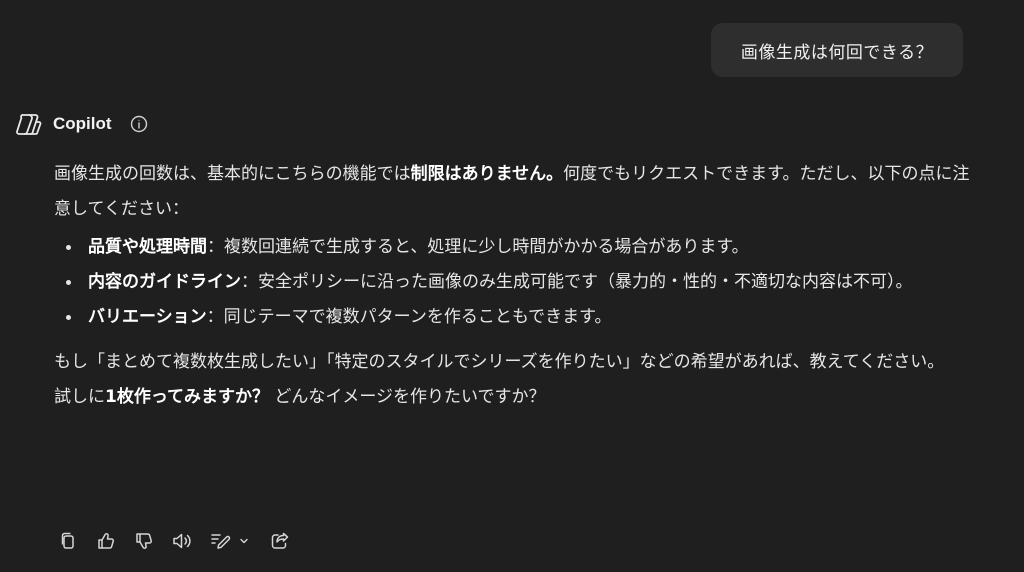  I want to click on user-message-bubble: 画像生成は何回できる？, so click(837, 50).